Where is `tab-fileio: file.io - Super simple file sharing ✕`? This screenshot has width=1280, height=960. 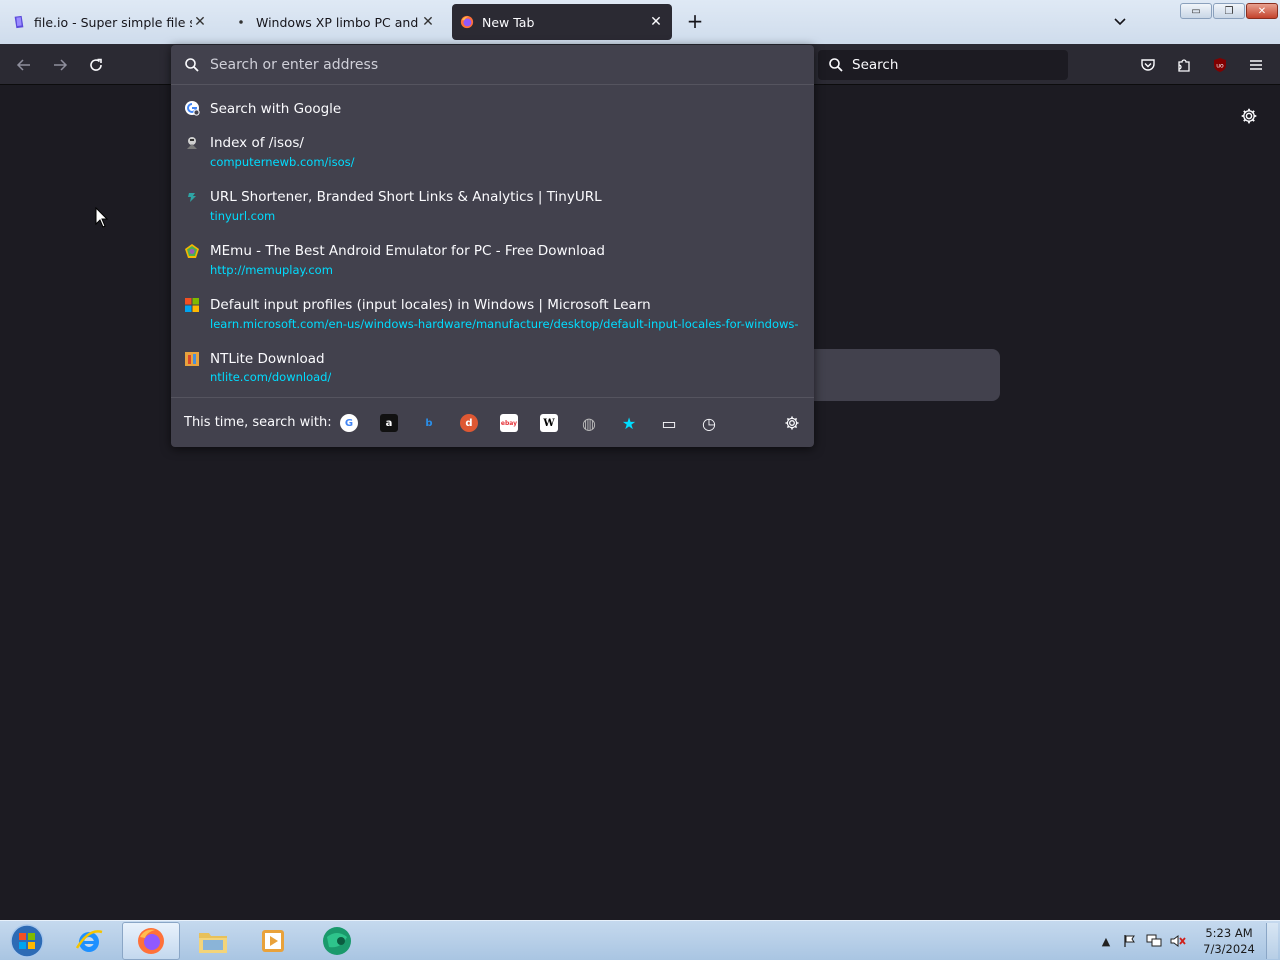 tab-fileio: file.io - Super simple file sharing ✕ is located at coordinates (110, 22).